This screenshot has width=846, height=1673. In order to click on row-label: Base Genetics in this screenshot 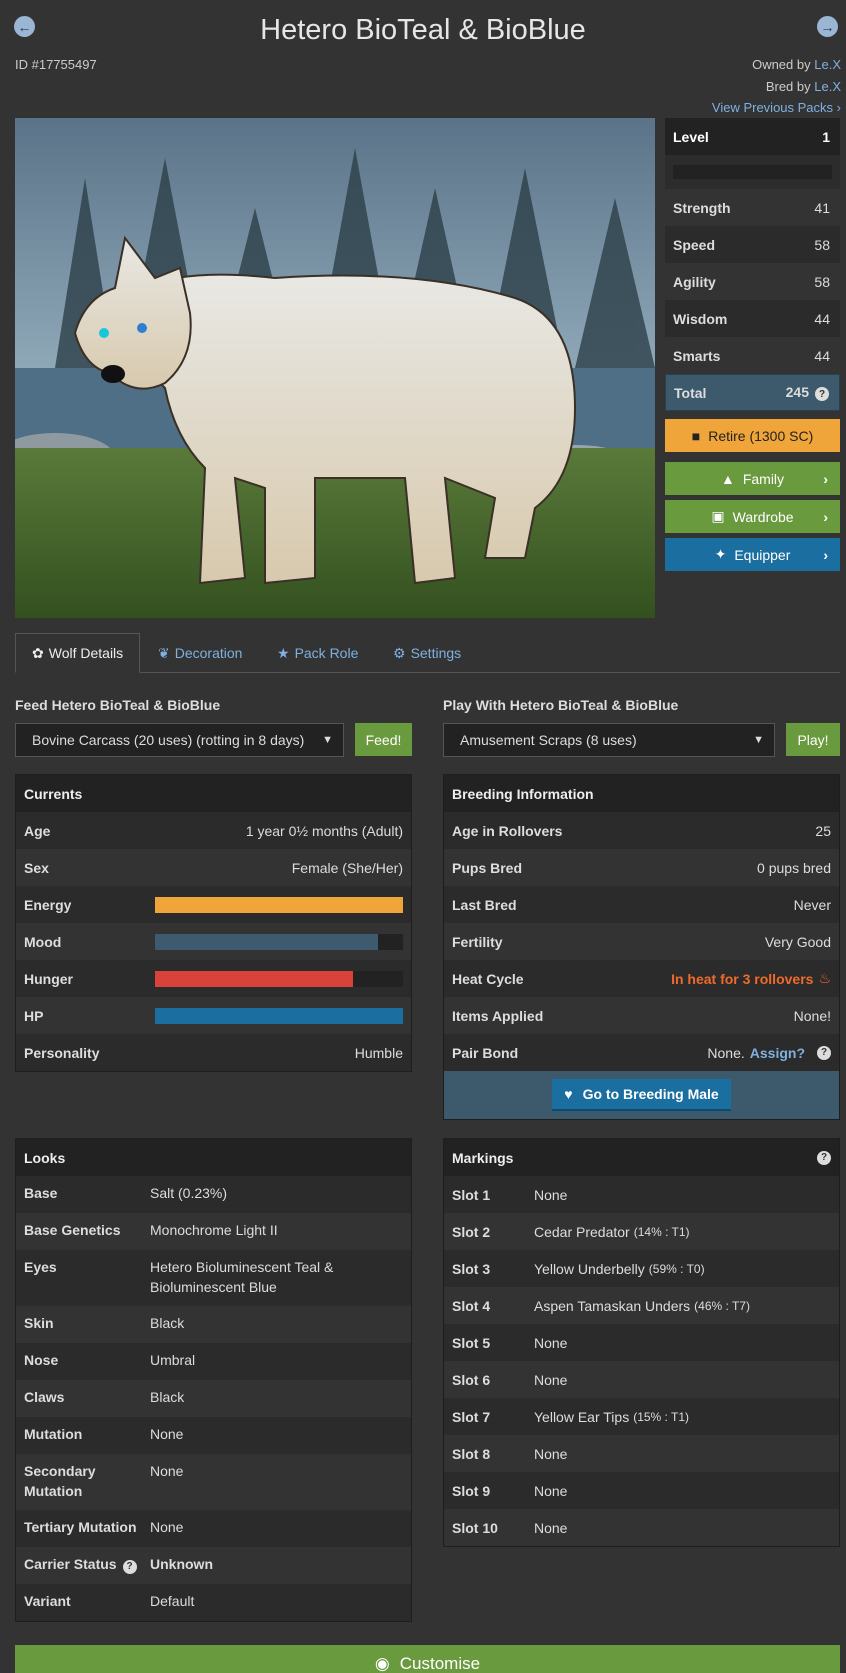, I will do `click(72, 1230)`.